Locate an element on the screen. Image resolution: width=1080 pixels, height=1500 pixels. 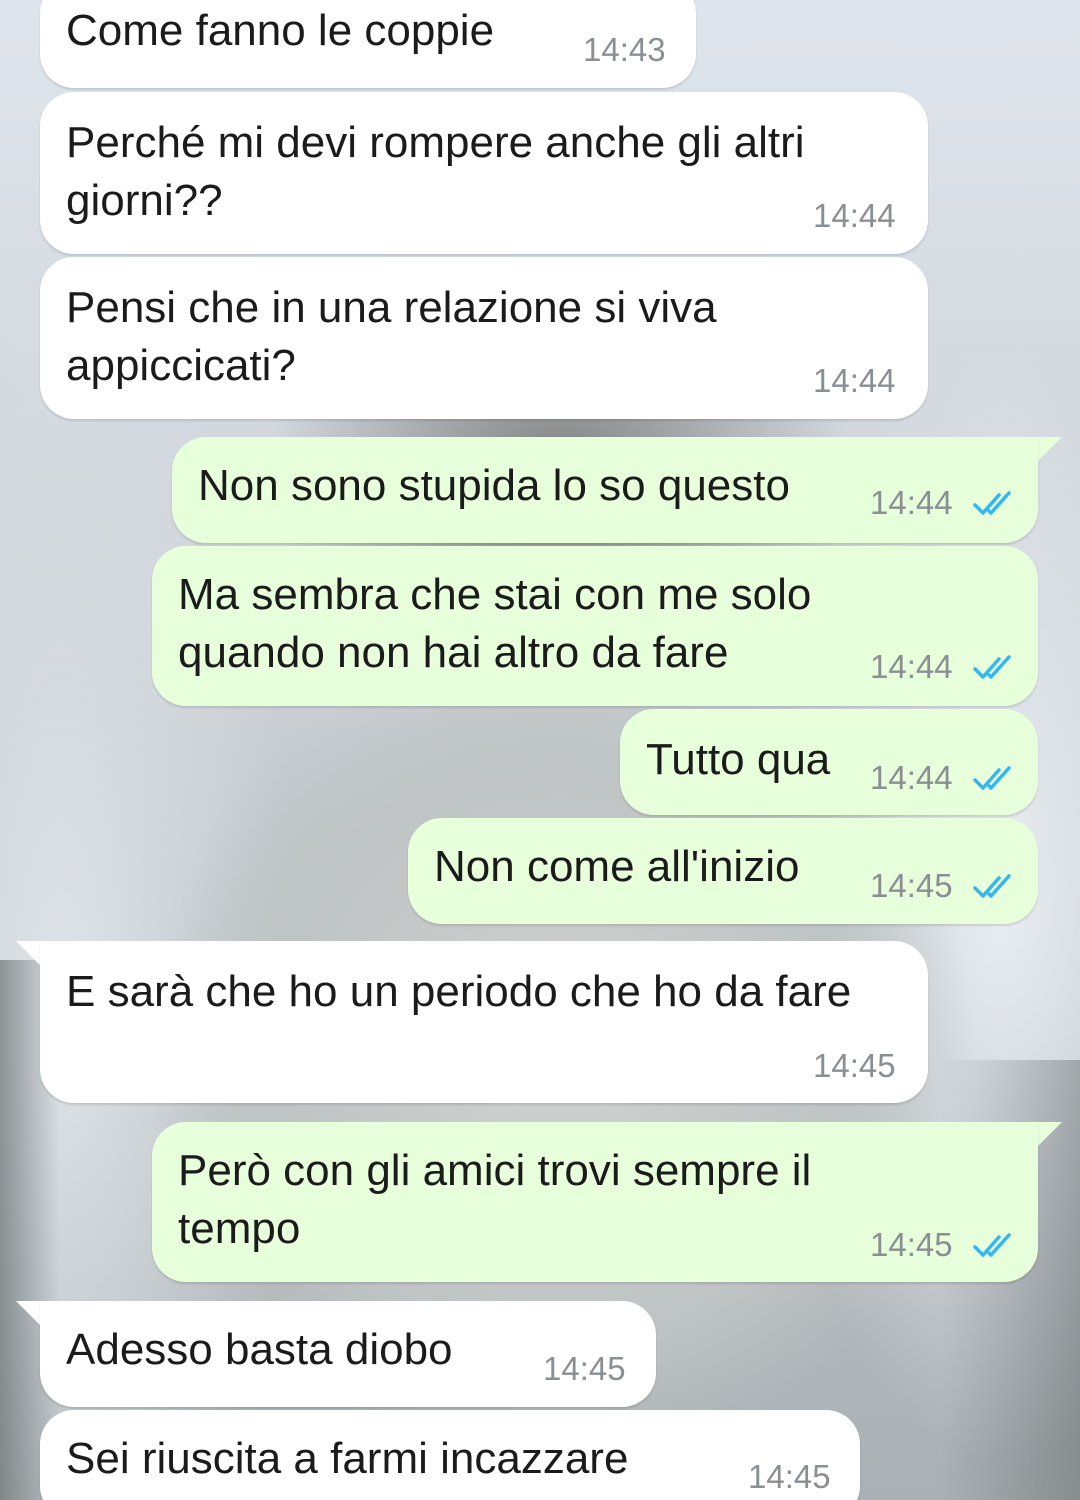
message-text: Adesso basta diobo is located at coordinates (259, 1349).